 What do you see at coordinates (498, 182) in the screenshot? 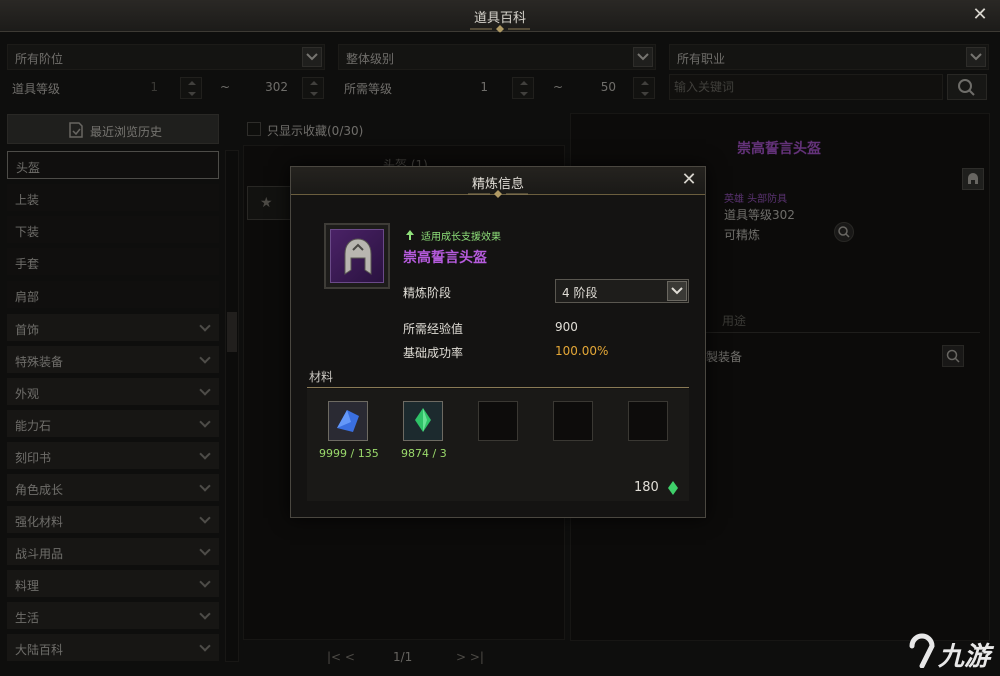
I see `dialog-header: 精炼信息 ✕` at bounding box center [498, 182].